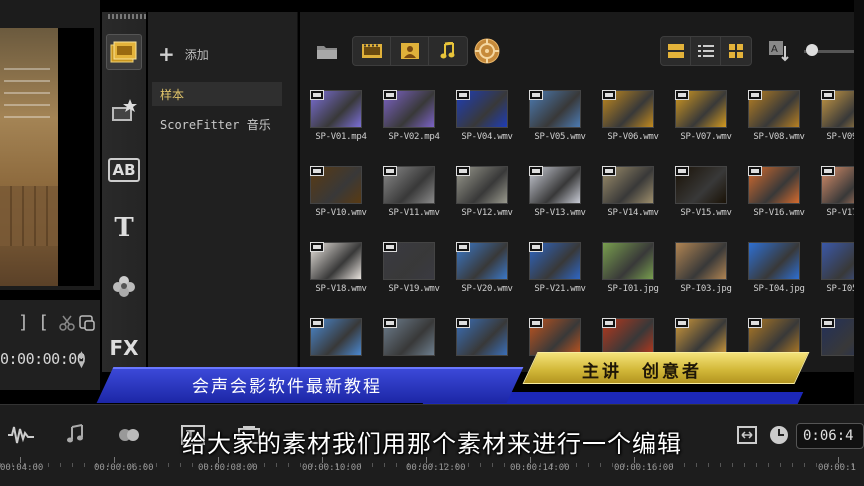  I want to click on media-thumbnail: SP-V02.mp4, so click(412, 119).